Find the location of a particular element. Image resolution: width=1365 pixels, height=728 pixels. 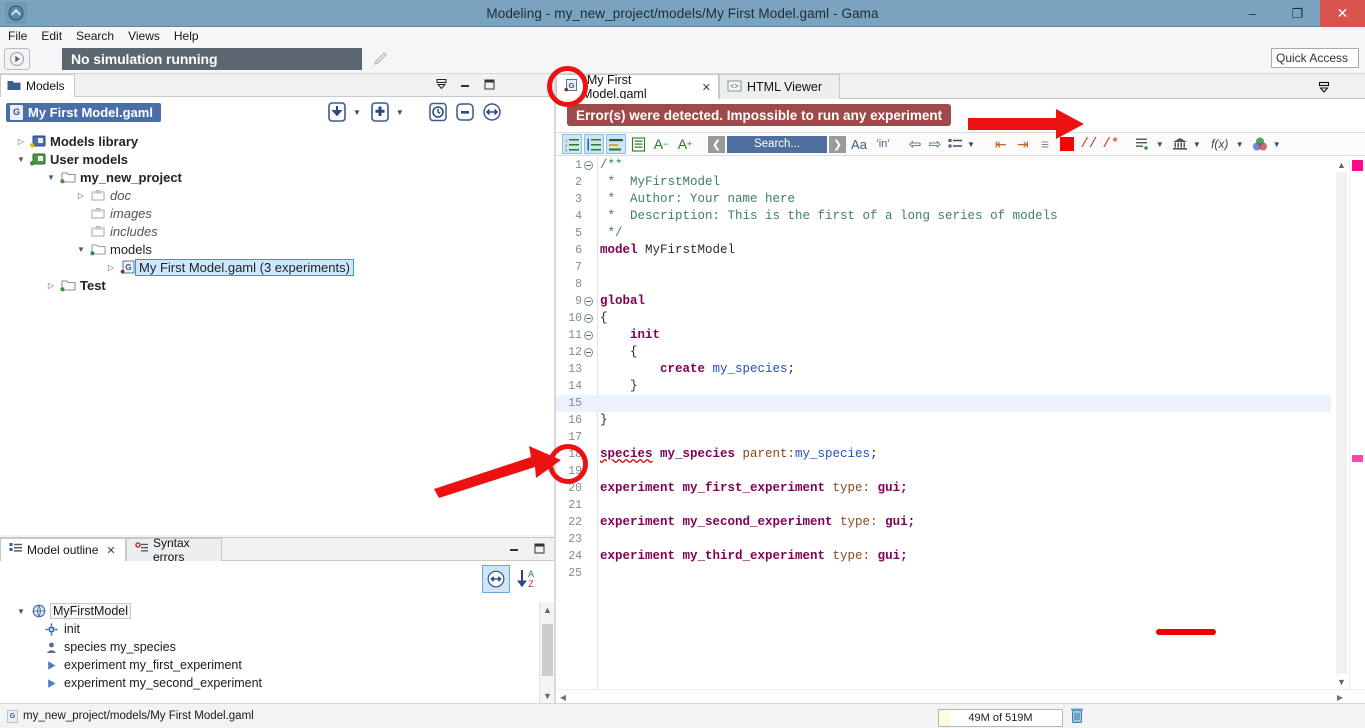

sort-az-icon: A Z is located at coordinates (527, 579).